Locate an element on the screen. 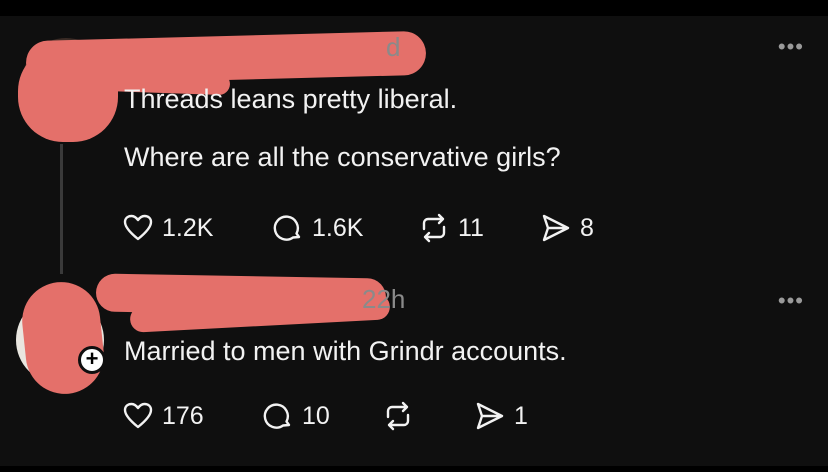  share-count: 1 is located at coordinates (521, 415).